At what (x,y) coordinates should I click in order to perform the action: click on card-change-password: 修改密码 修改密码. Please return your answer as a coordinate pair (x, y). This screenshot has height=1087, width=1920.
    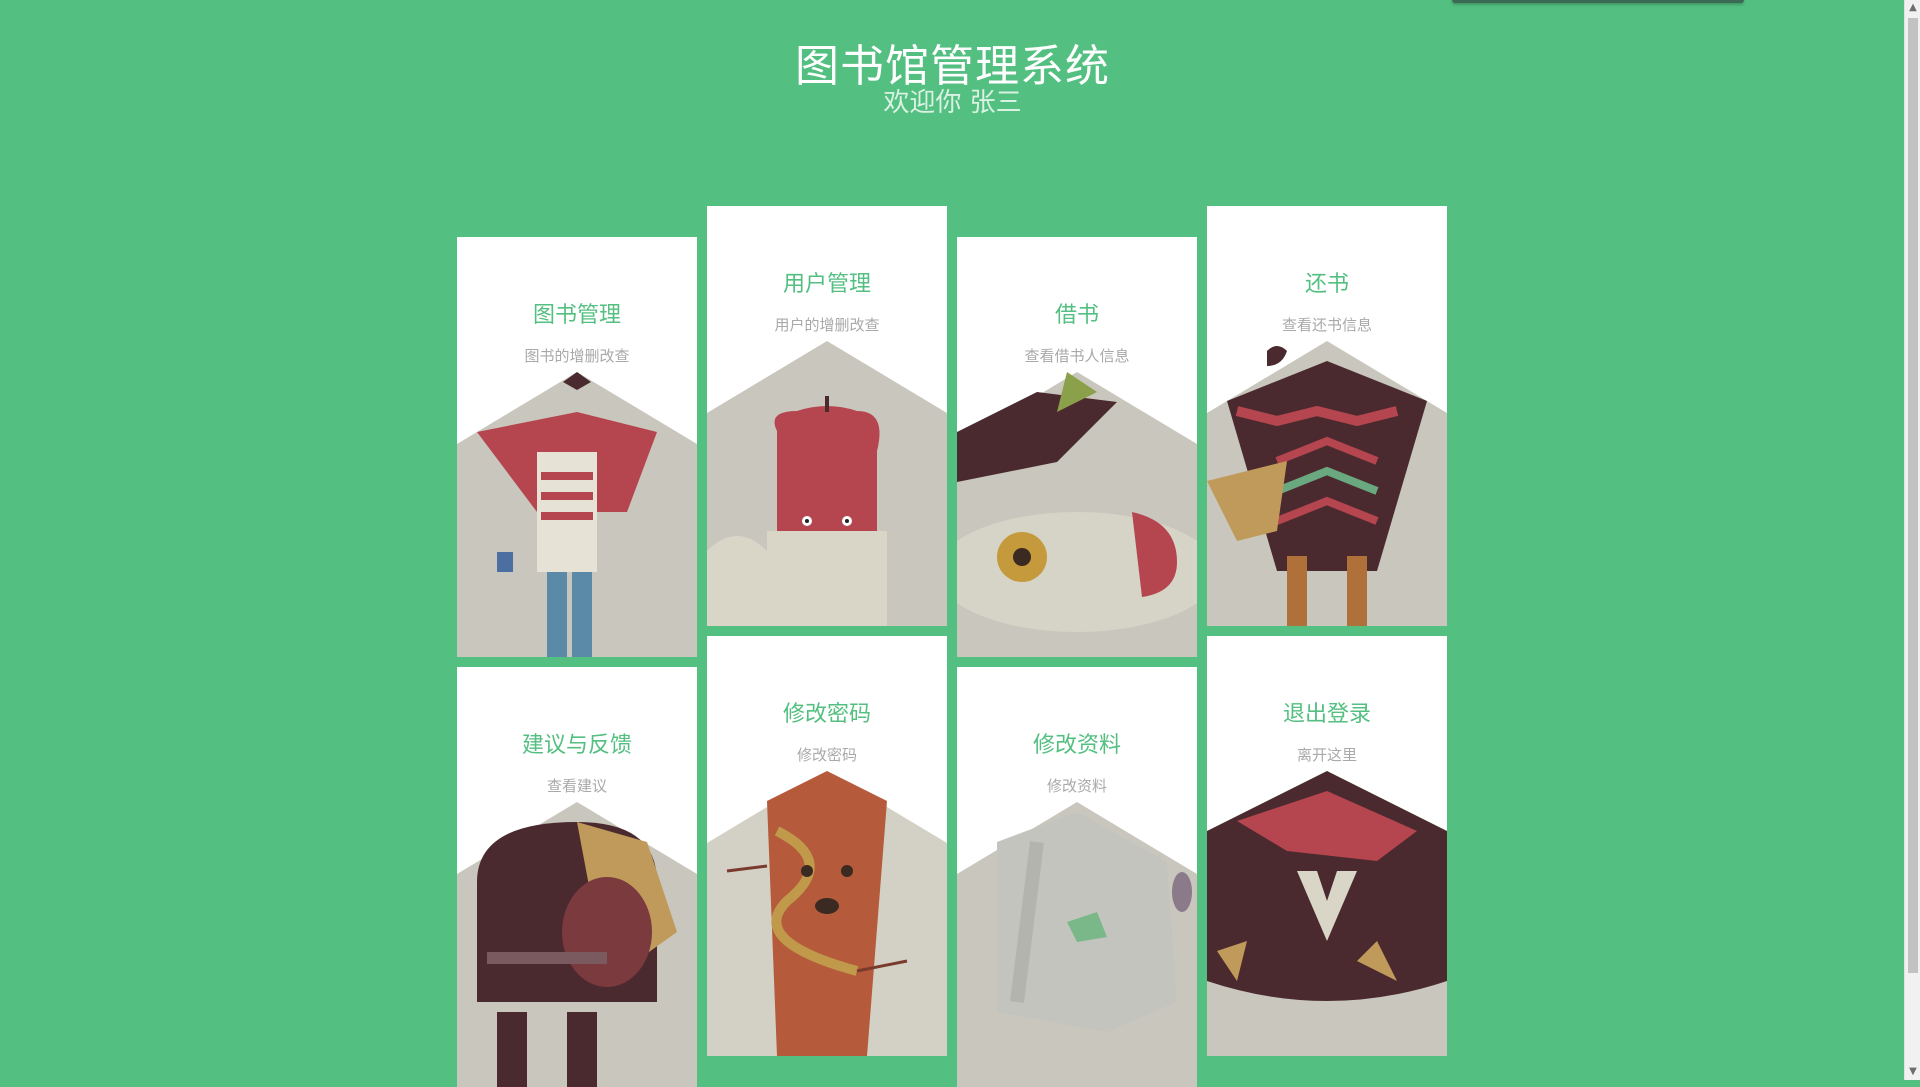
    Looking at the image, I should click on (827, 846).